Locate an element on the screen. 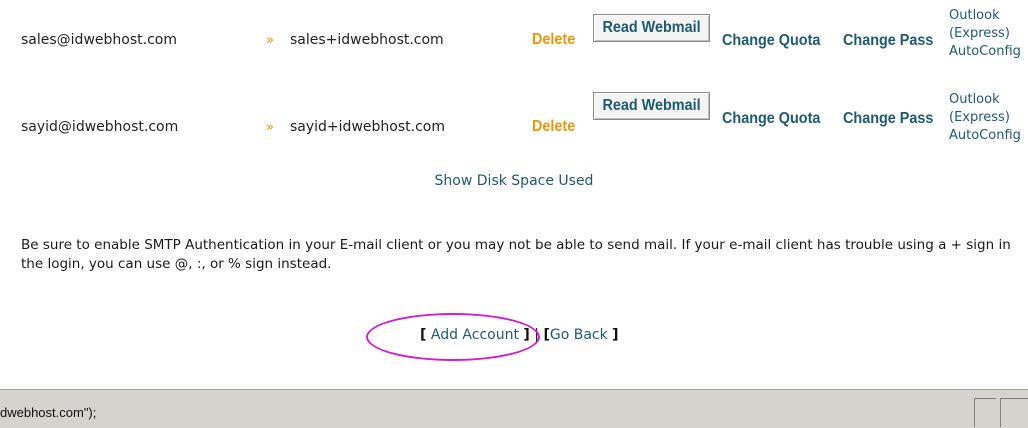 The width and height of the screenshot is (1028, 428). account-login: sayid+idwebhost.com is located at coordinates (367, 127).